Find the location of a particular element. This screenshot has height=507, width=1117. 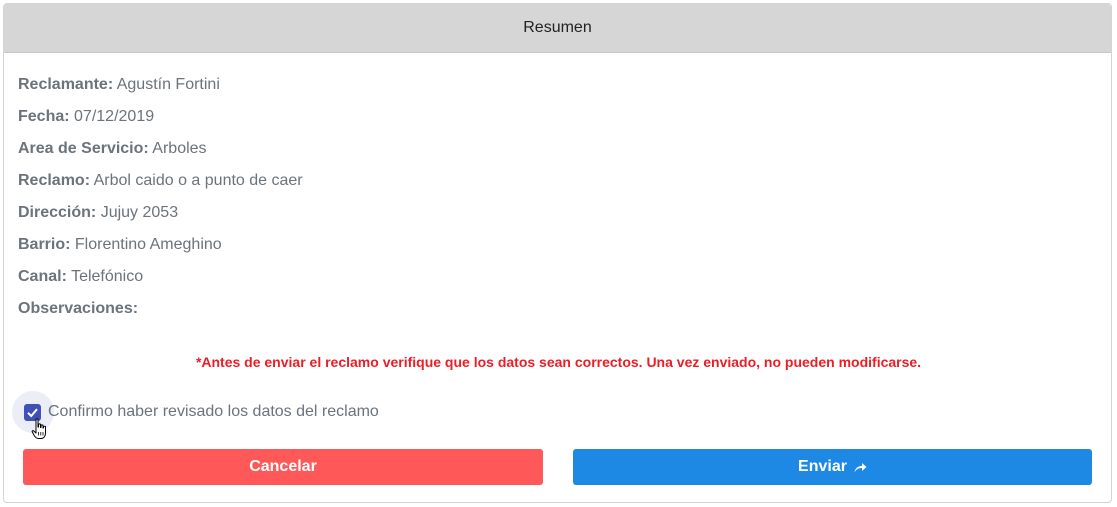

field-reclamante: Reclamante: Agustín Fortini is located at coordinates (160, 90).